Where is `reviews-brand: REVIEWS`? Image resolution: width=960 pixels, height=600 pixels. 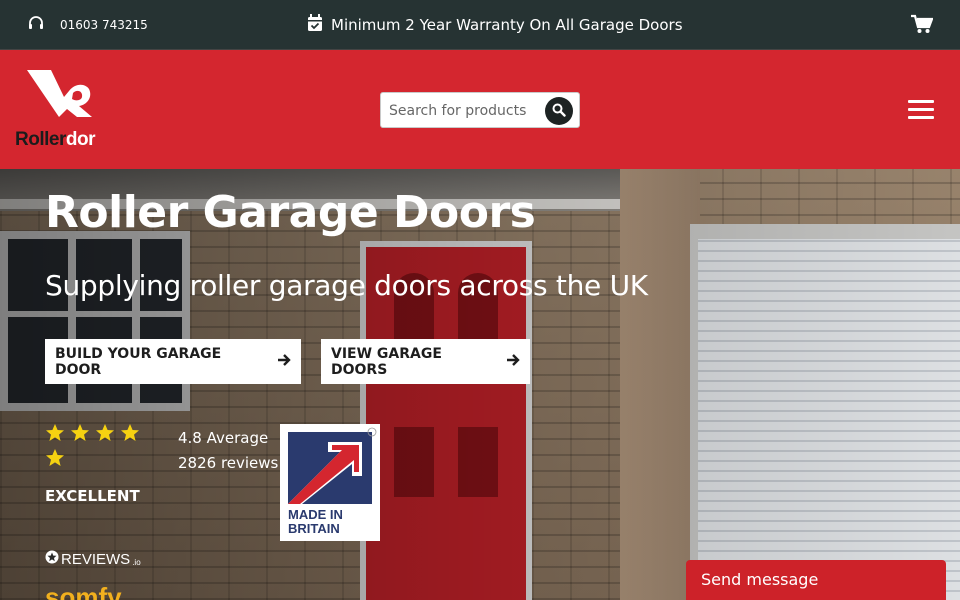
reviews-brand: REVIEWS is located at coordinates (96, 559).